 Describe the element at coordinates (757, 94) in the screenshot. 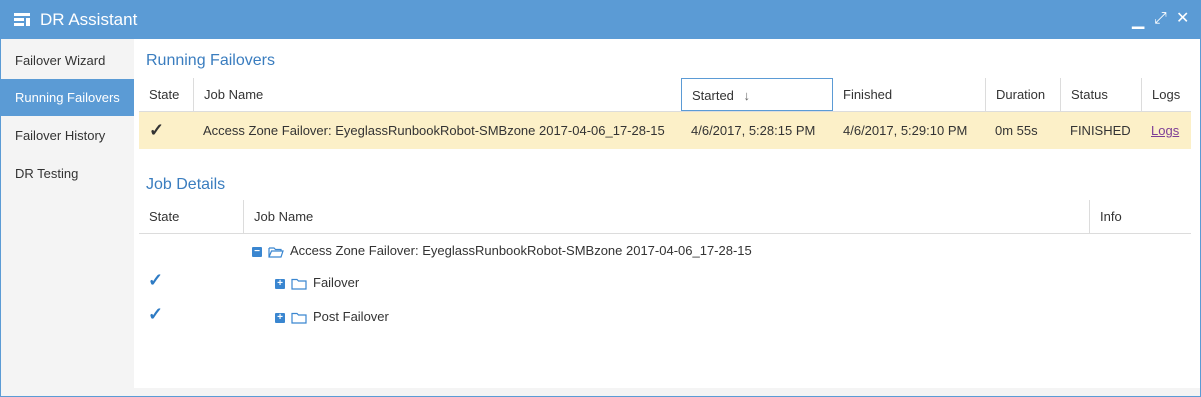

I see `col-started: Started ↓` at that location.